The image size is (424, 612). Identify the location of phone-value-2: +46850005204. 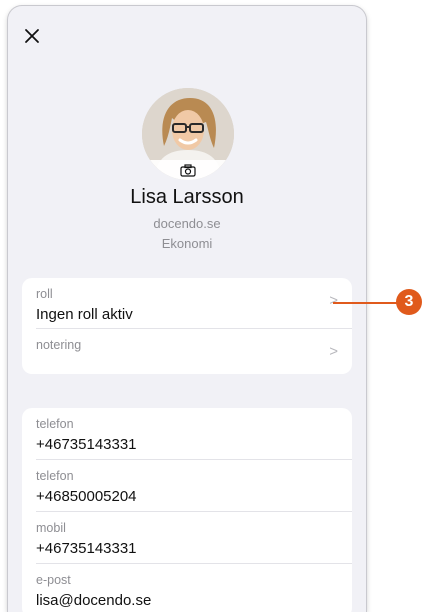
(86, 496).